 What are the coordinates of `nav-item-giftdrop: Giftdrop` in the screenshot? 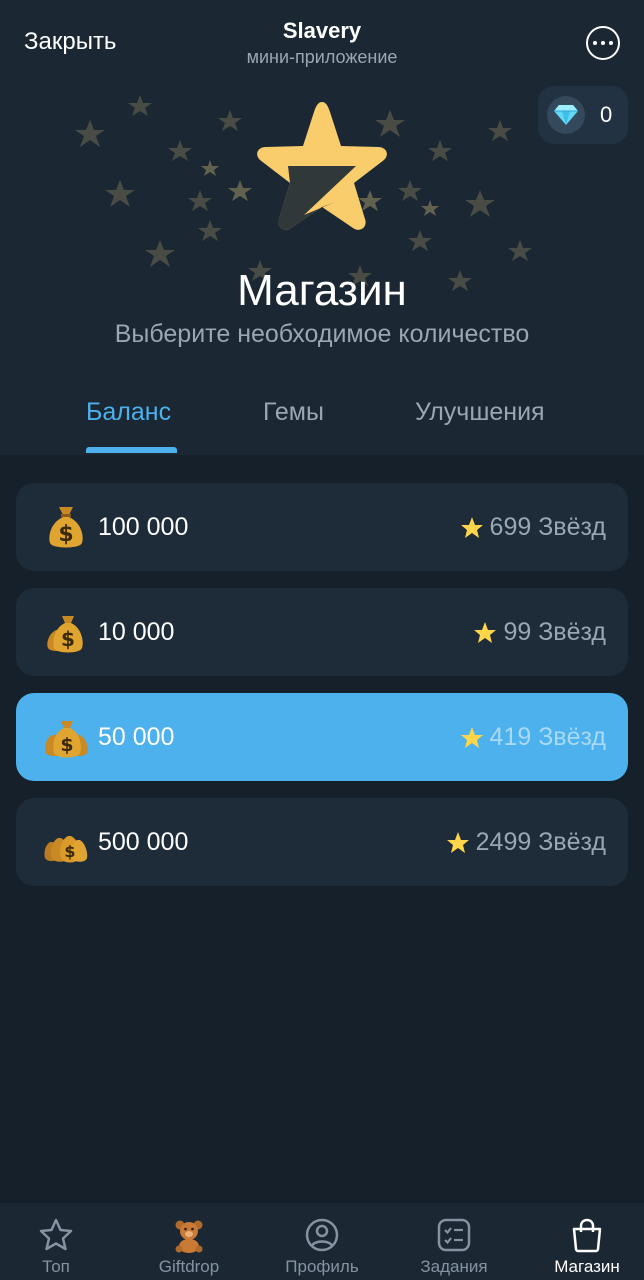 It's located at (189, 1241).